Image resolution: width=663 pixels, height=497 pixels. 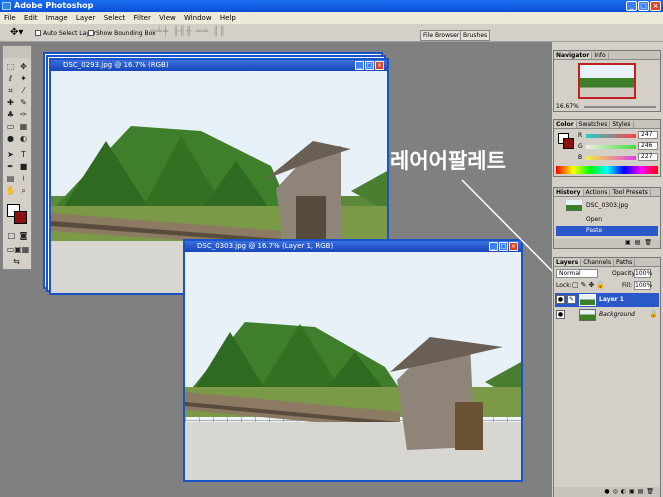 What do you see at coordinates (475, 35) in the screenshot?
I see `brushes-tab: Brushes` at bounding box center [475, 35].